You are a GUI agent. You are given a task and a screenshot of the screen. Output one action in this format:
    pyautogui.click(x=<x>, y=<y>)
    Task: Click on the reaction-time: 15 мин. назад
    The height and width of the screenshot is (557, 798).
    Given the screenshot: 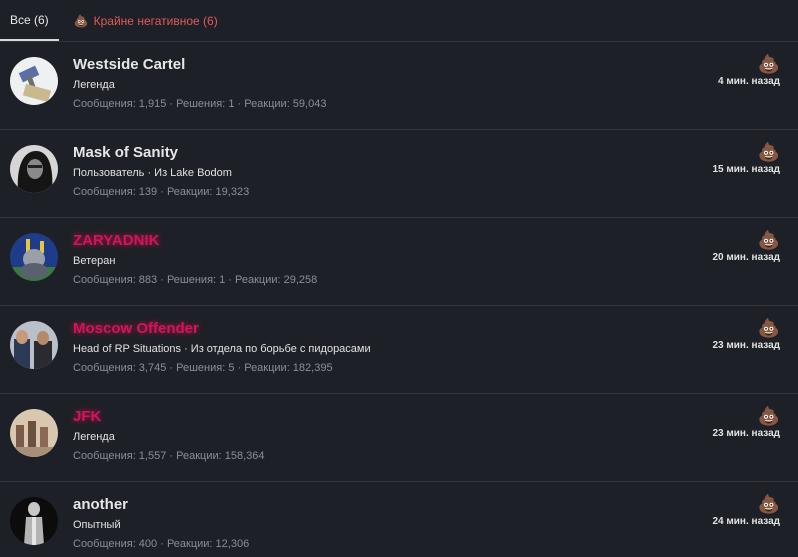 What is the action you would take?
    pyautogui.click(x=746, y=169)
    